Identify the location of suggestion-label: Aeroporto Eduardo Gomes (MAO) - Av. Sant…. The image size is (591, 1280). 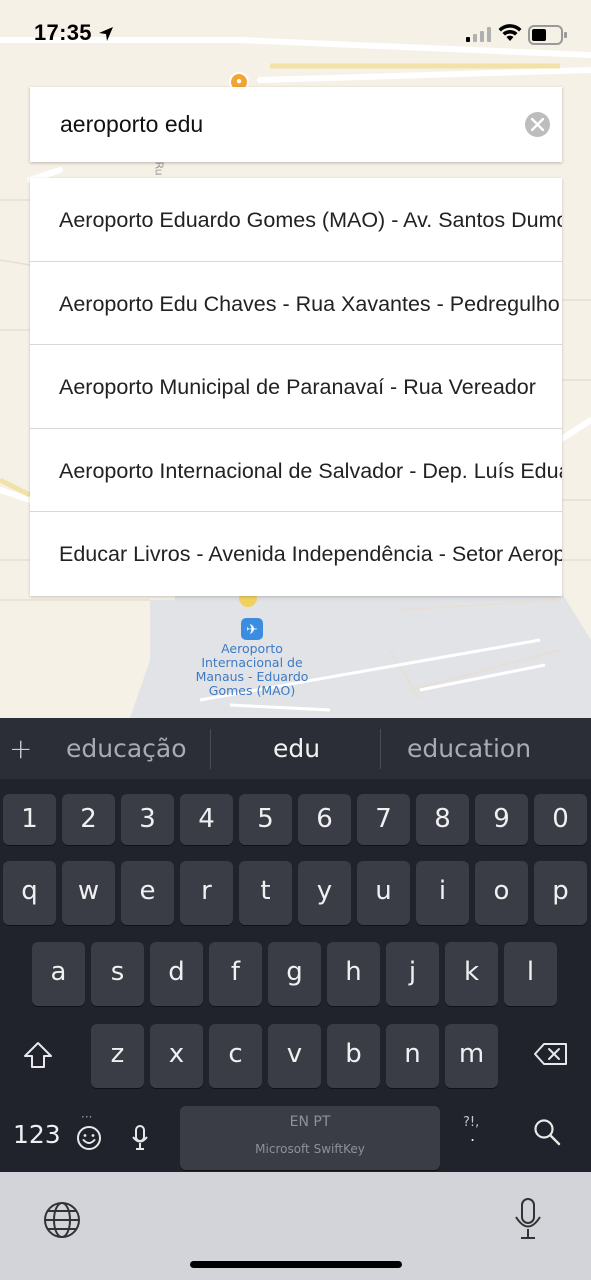
(310, 220).